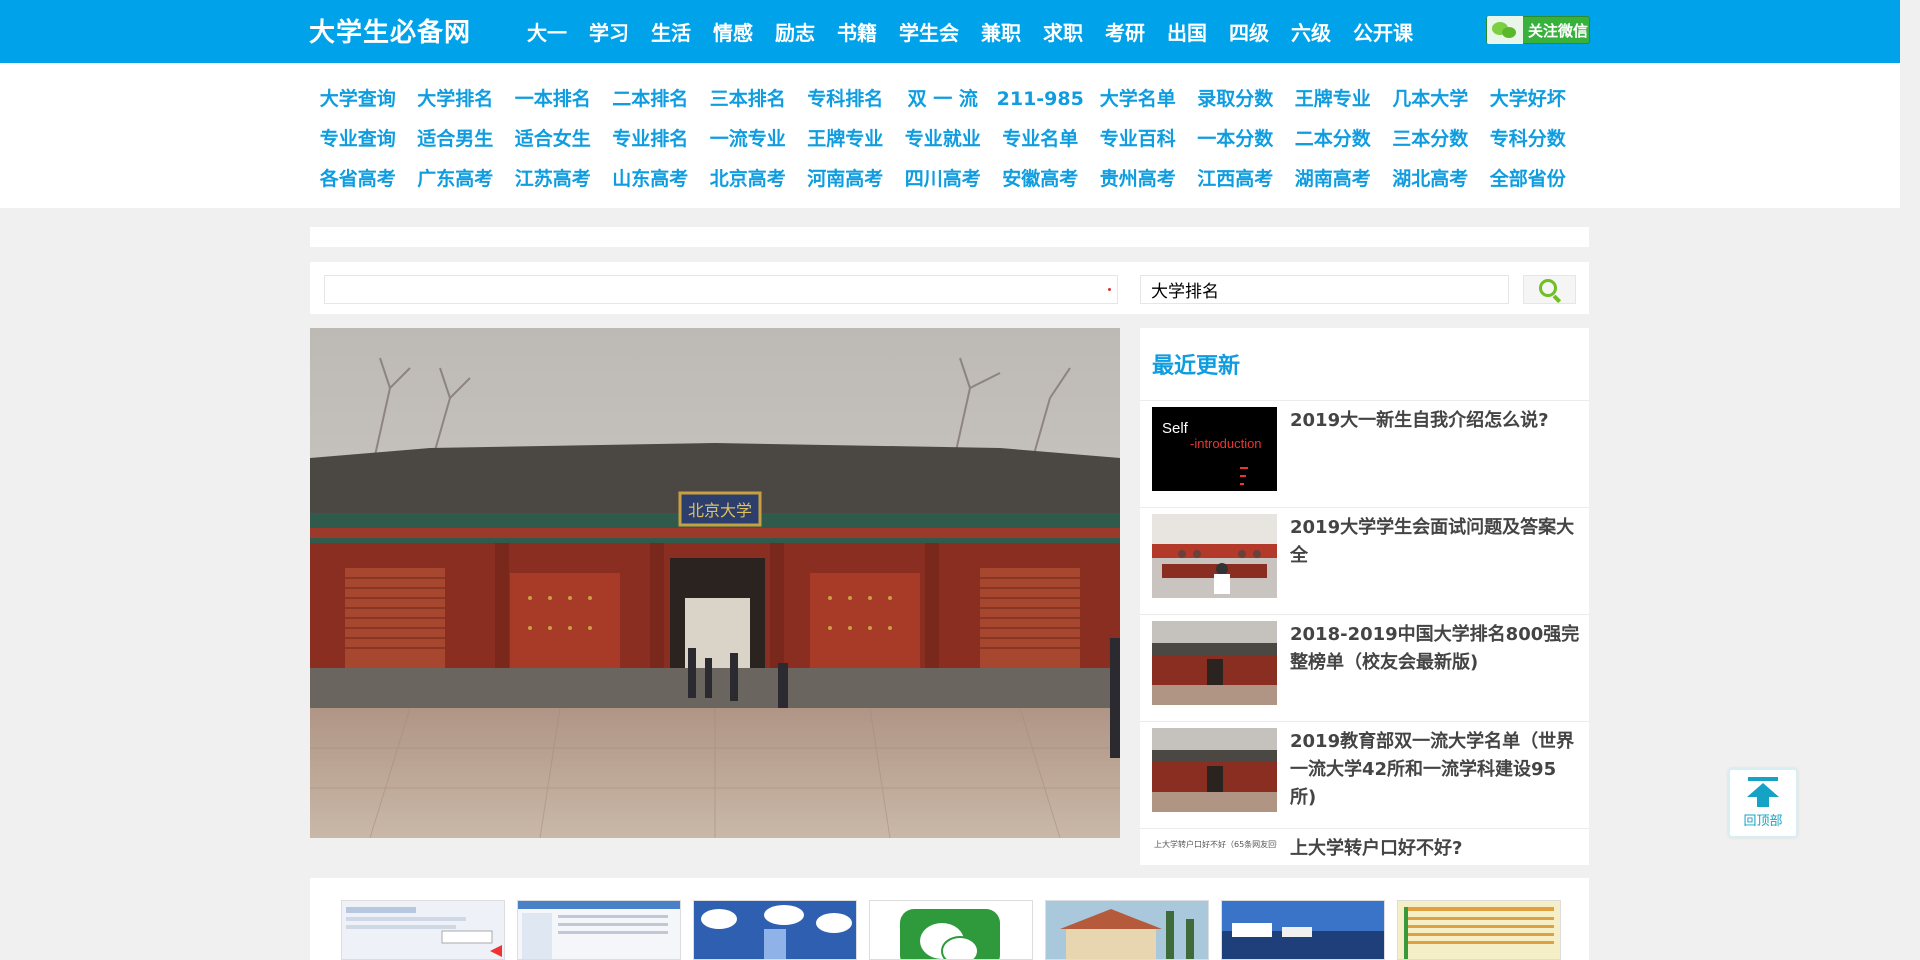 The height and width of the screenshot is (960, 1920). What do you see at coordinates (1311, 31) in the screenshot?
I see `nav-item: 六级` at bounding box center [1311, 31].